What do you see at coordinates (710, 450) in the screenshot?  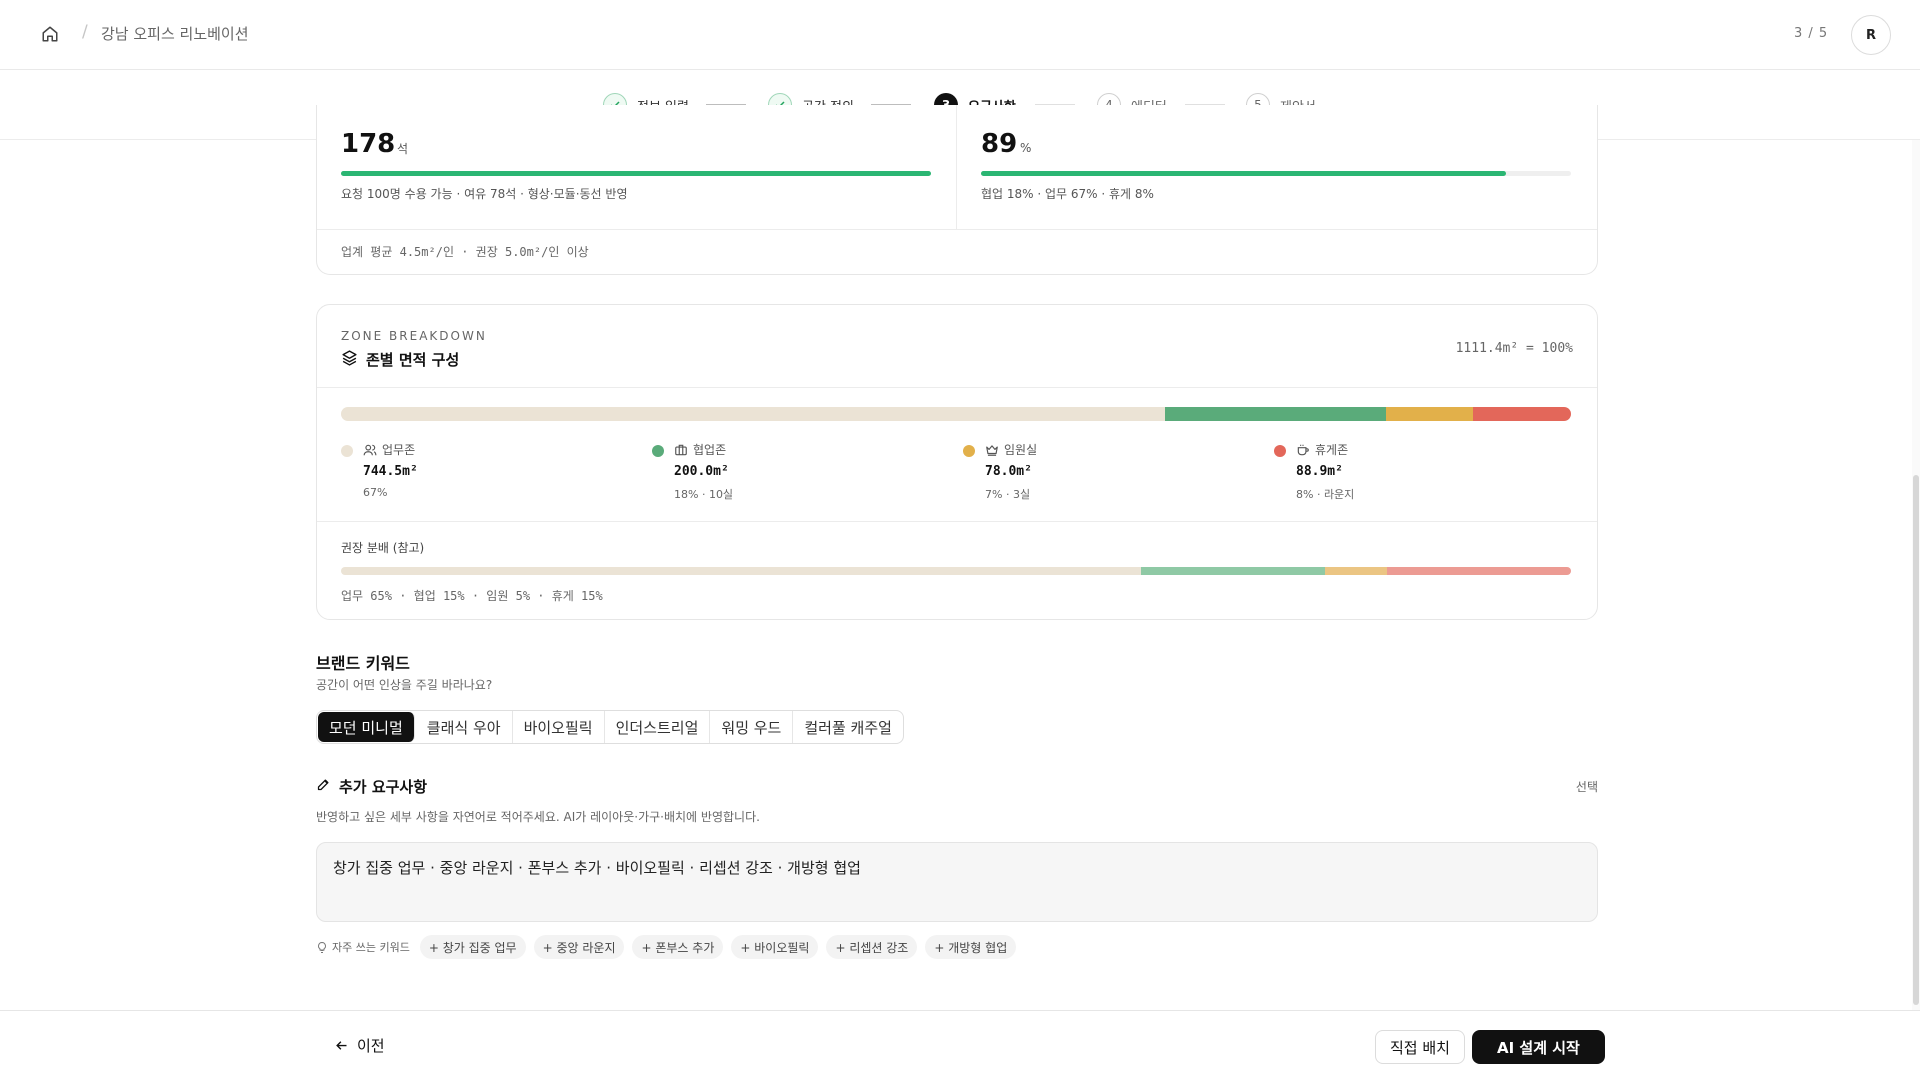 I see `legend-label: 협업존` at bounding box center [710, 450].